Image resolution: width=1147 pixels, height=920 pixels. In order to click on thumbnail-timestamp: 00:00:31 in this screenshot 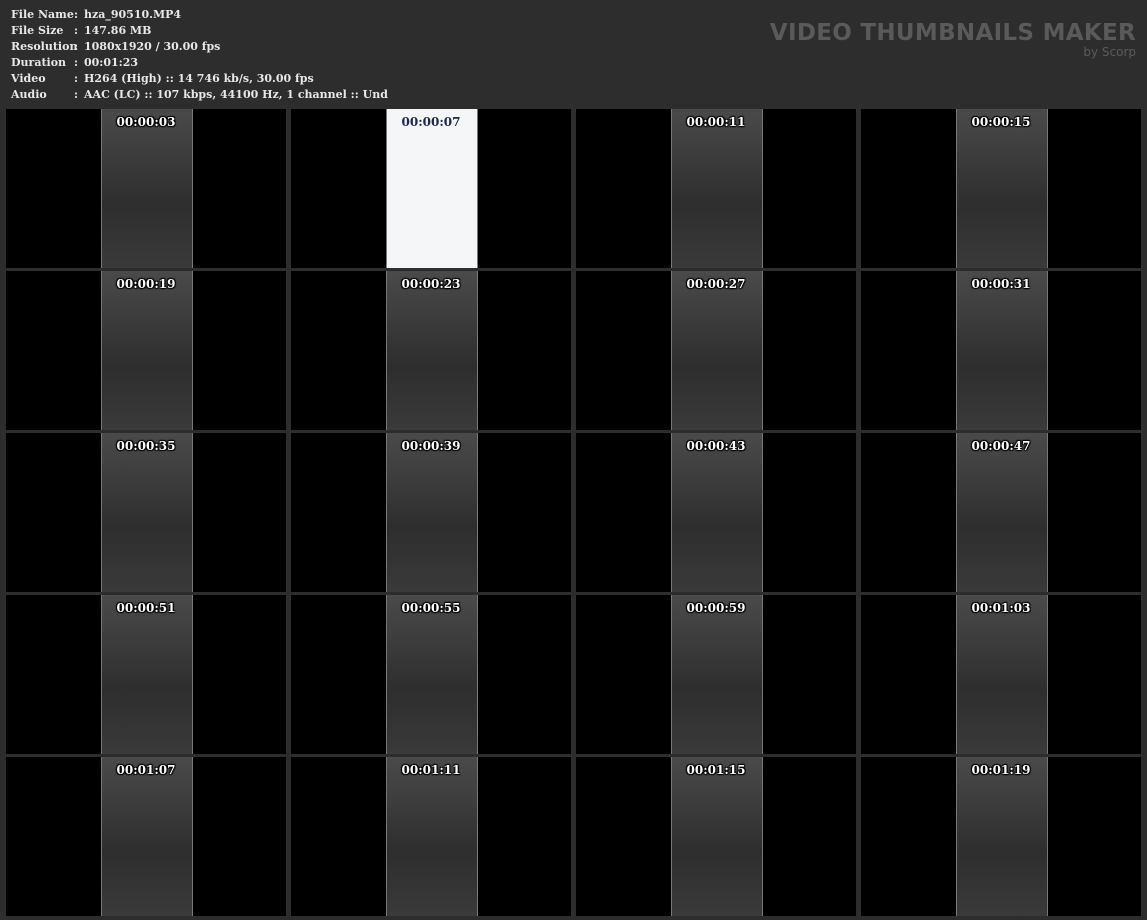, I will do `click(1001, 284)`.